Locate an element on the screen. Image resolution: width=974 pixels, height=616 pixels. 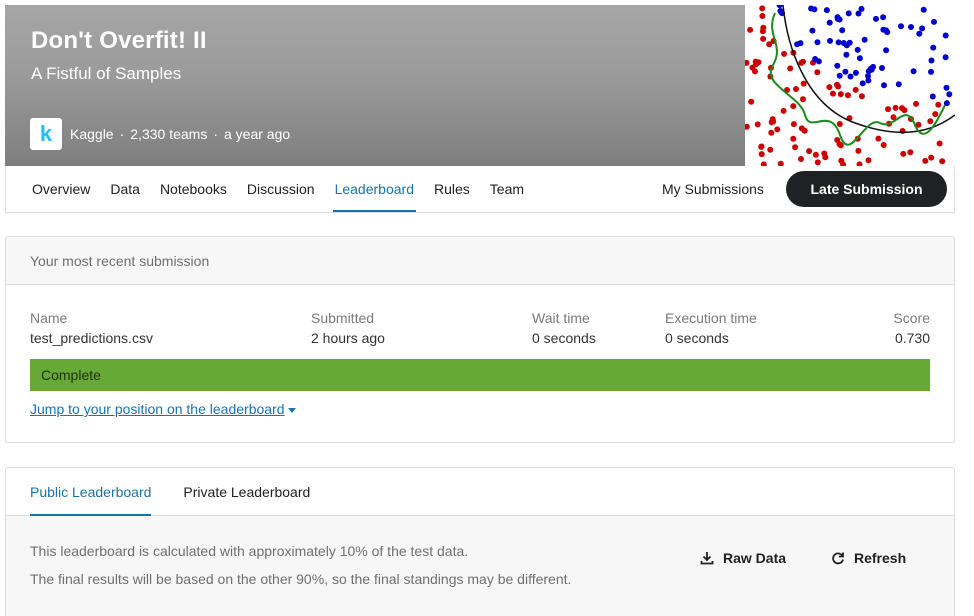
tab-rules: Rules is located at coordinates (452, 189).